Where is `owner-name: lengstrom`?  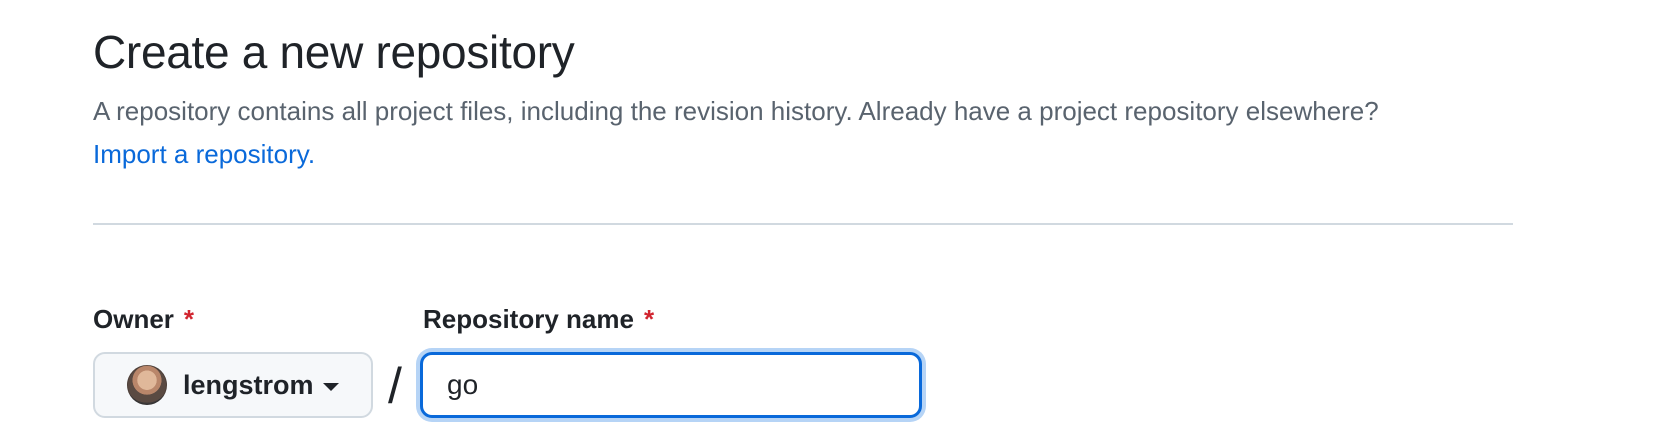 owner-name: lengstrom is located at coordinates (248, 385).